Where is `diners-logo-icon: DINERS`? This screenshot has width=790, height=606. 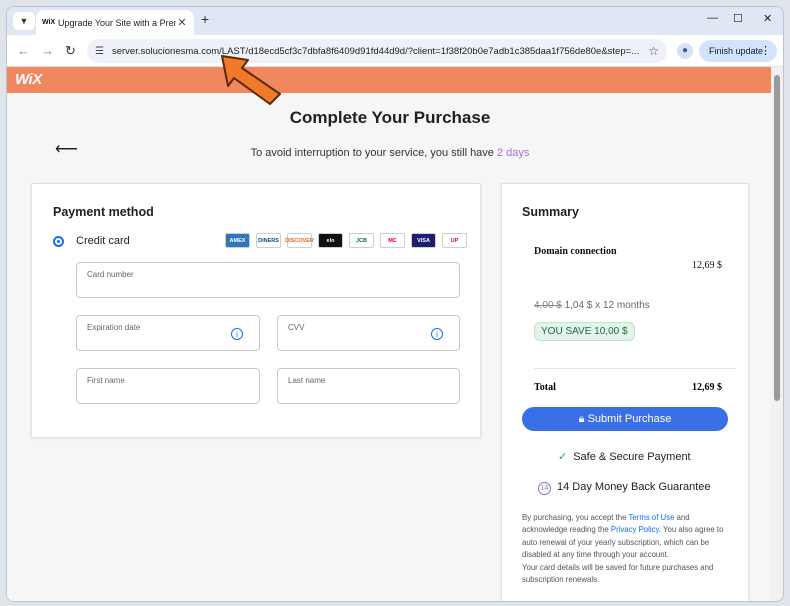 diners-logo-icon: DINERS is located at coordinates (268, 240).